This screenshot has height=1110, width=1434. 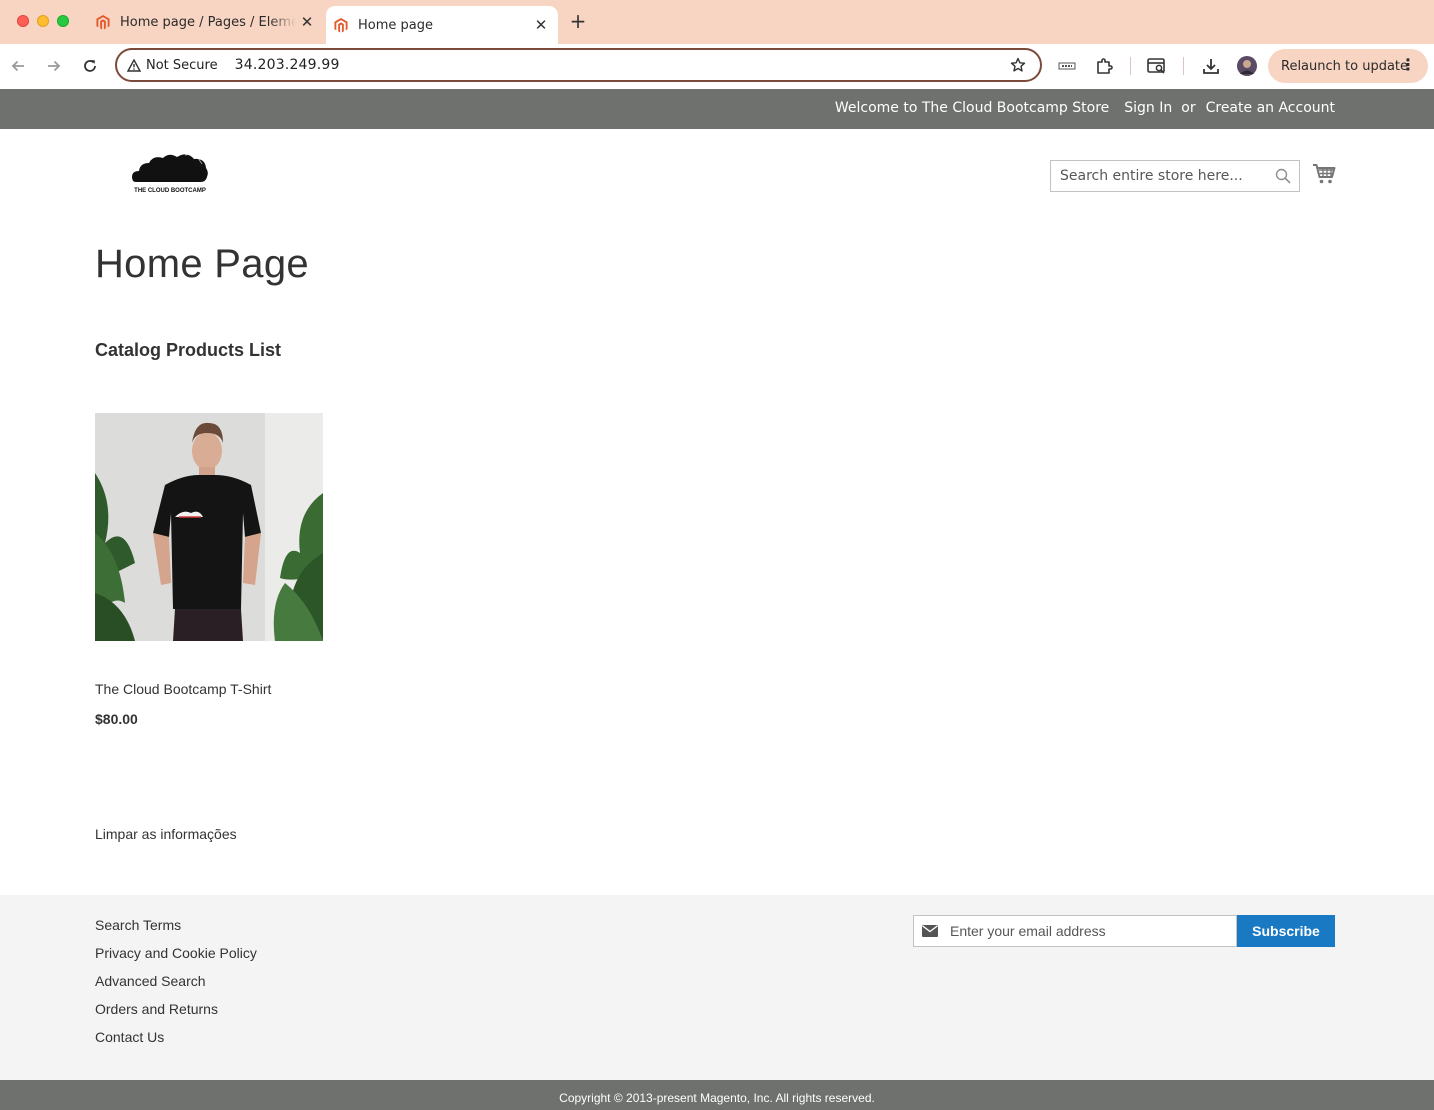 I want to click on security-indicator: Not Secure, so click(x=172, y=65).